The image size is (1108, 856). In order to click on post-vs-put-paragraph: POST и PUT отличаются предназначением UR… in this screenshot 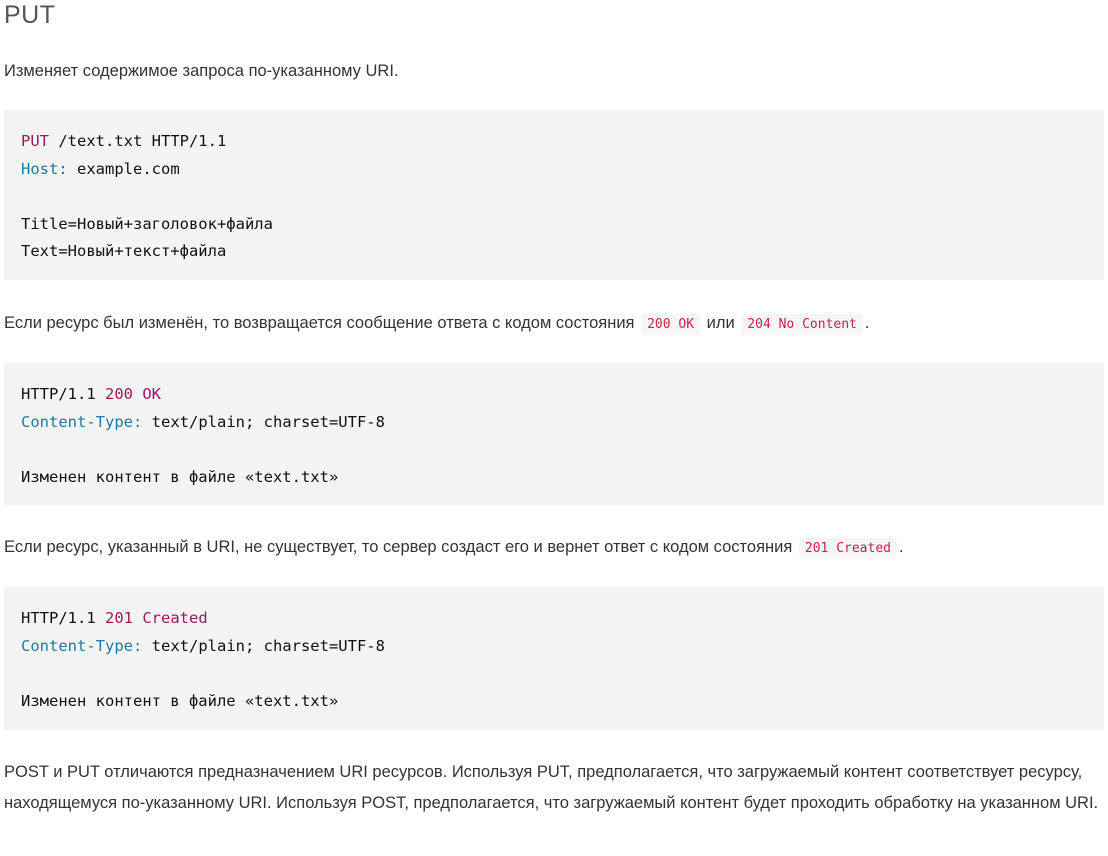, I will do `click(551, 787)`.